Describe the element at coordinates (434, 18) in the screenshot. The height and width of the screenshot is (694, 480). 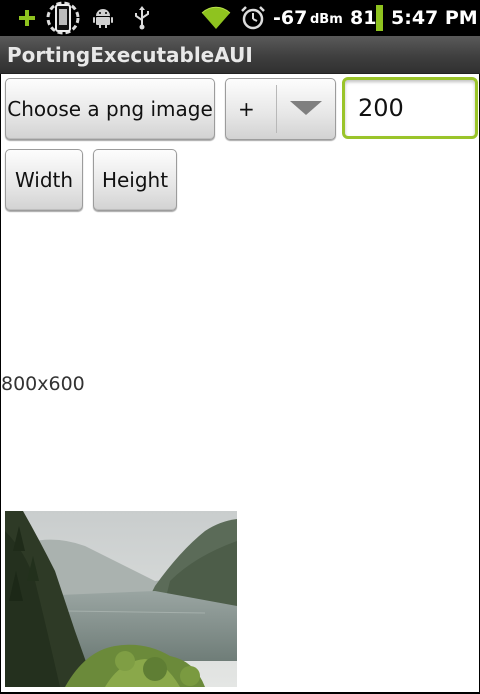
I see `clock: 5:47 PM` at that location.